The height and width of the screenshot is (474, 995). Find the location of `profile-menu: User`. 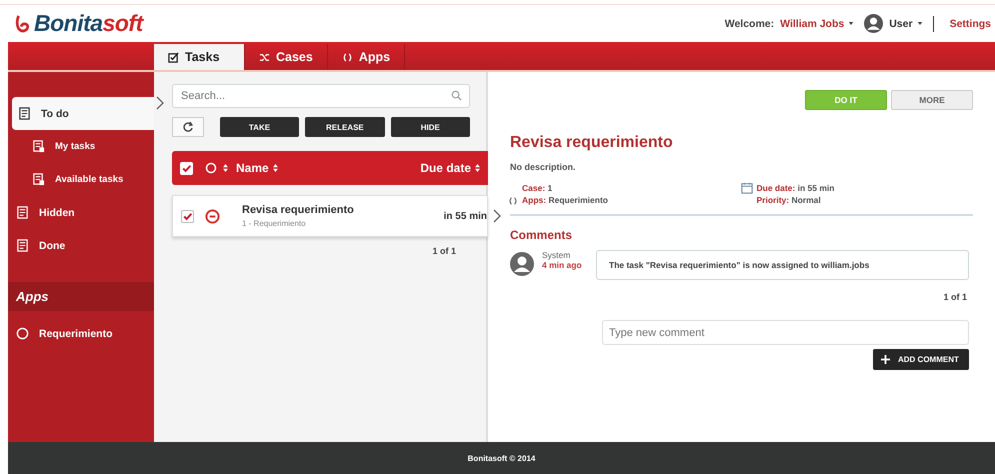

profile-menu: User is located at coordinates (901, 24).